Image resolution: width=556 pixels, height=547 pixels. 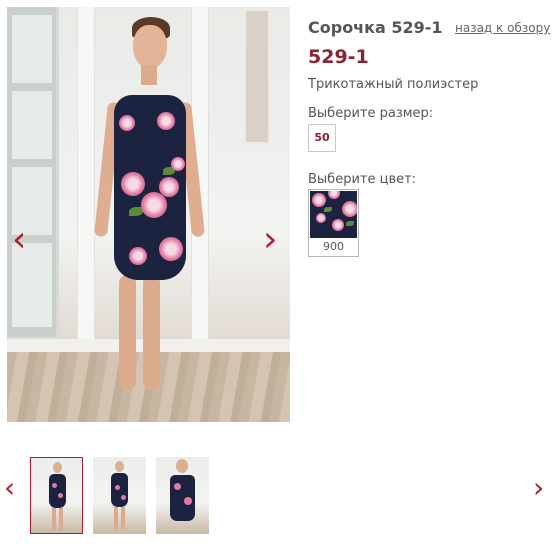 What do you see at coordinates (375, 27) in the screenshot?
I see `product-title: Сорочка 529-1` at bounding box center [375, 27].